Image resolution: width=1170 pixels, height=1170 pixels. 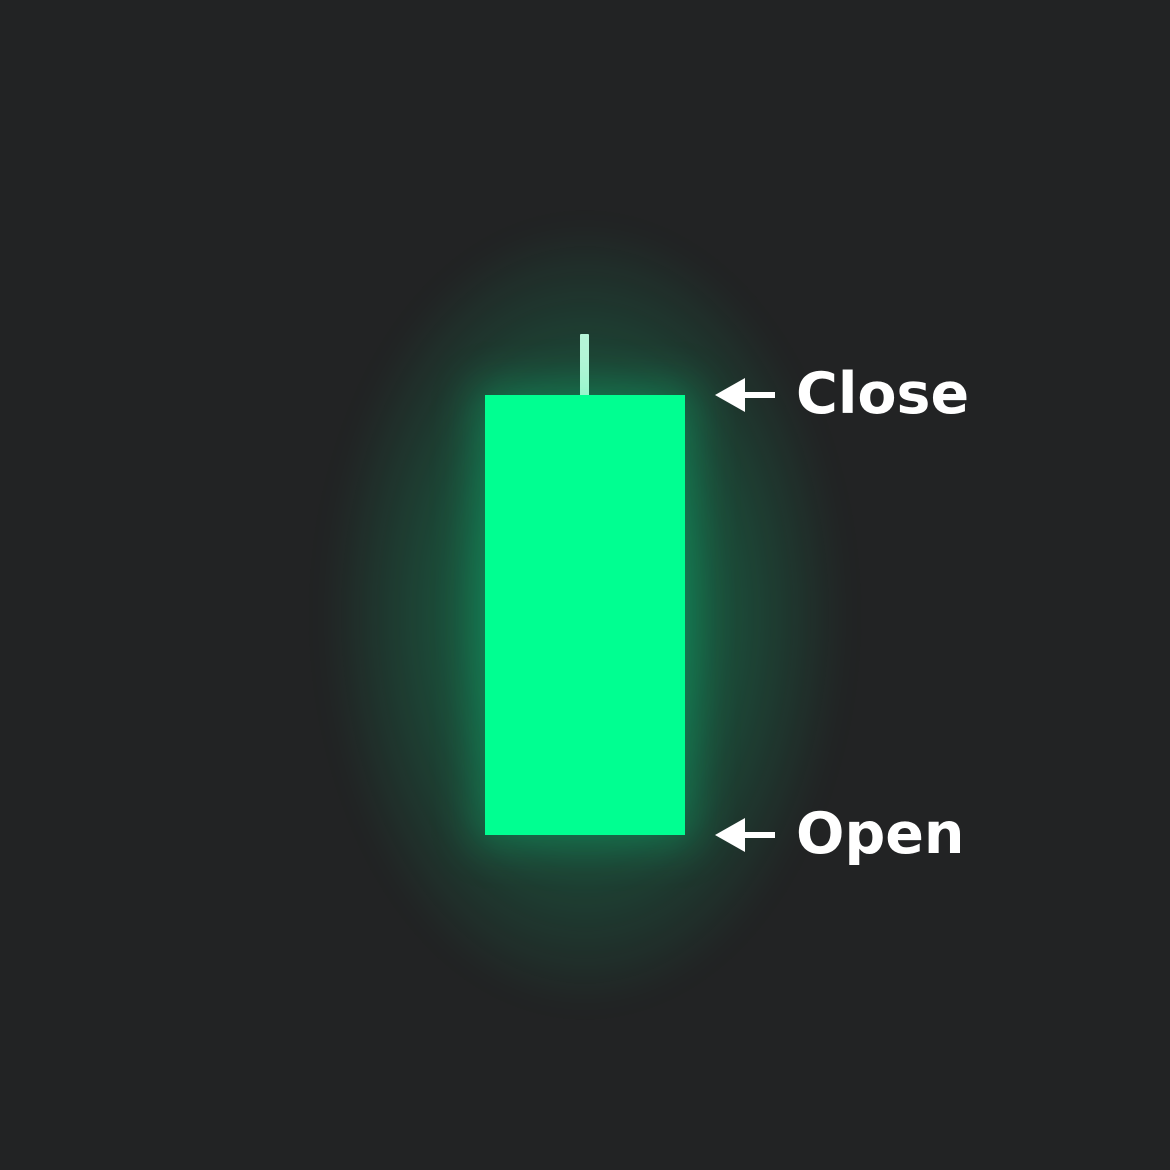 What do you see at coordinates (880, 834) in the screenshot?
I see `open-label: Open` at bounding box center [880, 834].